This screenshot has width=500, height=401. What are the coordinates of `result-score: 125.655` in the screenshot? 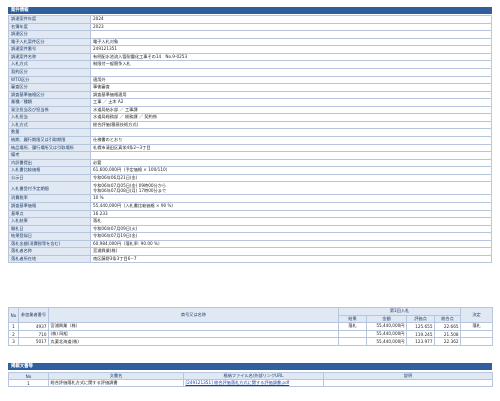 It's located at (420, 326).